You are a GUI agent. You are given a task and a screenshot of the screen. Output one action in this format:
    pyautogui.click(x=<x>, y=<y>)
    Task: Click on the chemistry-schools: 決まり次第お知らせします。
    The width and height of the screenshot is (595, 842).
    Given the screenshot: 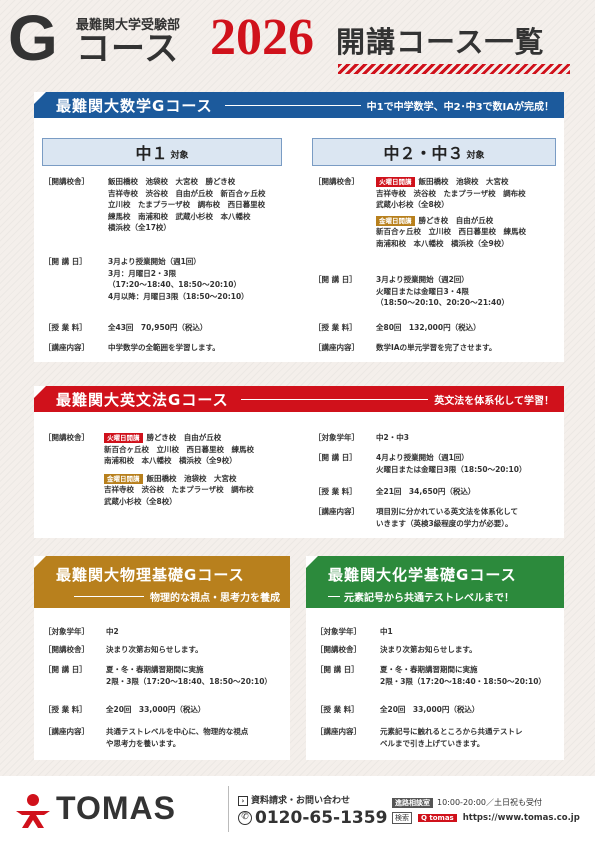 What is the action you would take?
    pyautogui.click(x=428, y=649)
    